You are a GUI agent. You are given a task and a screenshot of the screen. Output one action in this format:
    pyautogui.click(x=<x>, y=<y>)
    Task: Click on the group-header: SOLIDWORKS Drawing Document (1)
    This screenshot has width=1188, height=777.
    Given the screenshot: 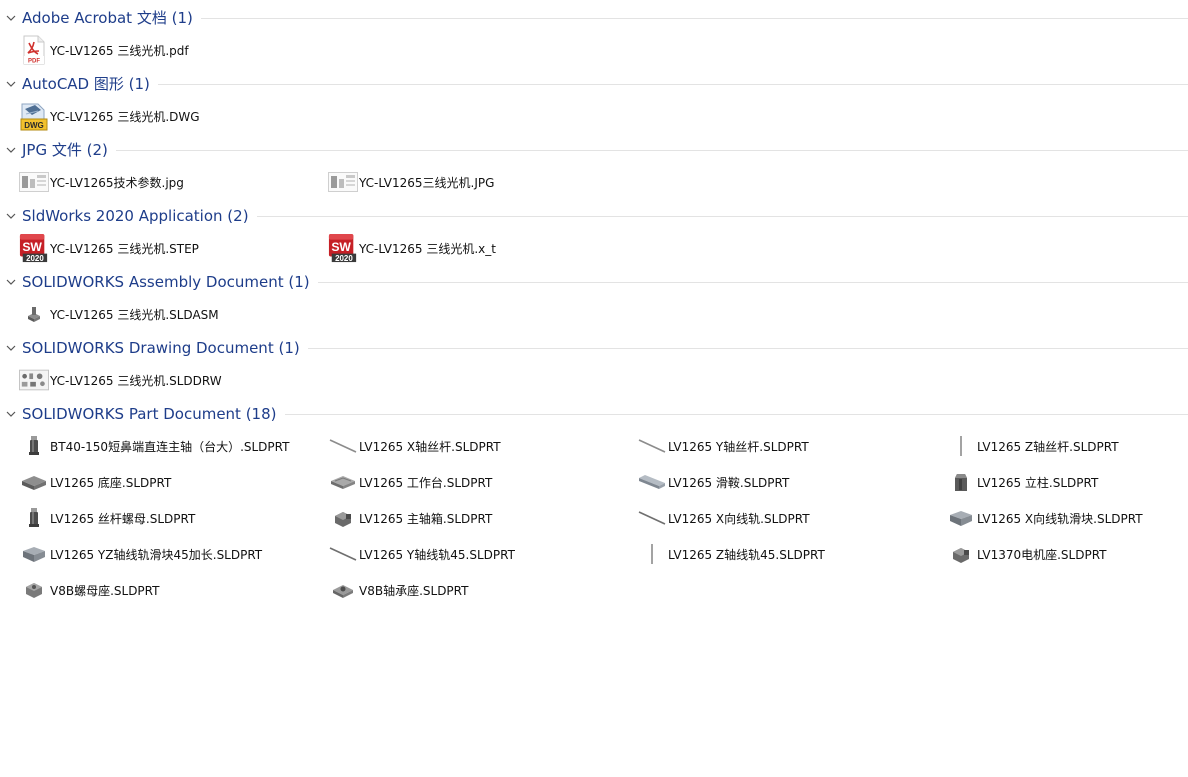 What is the action you would take?
    pyautogui.click(x=594, y=347)
    